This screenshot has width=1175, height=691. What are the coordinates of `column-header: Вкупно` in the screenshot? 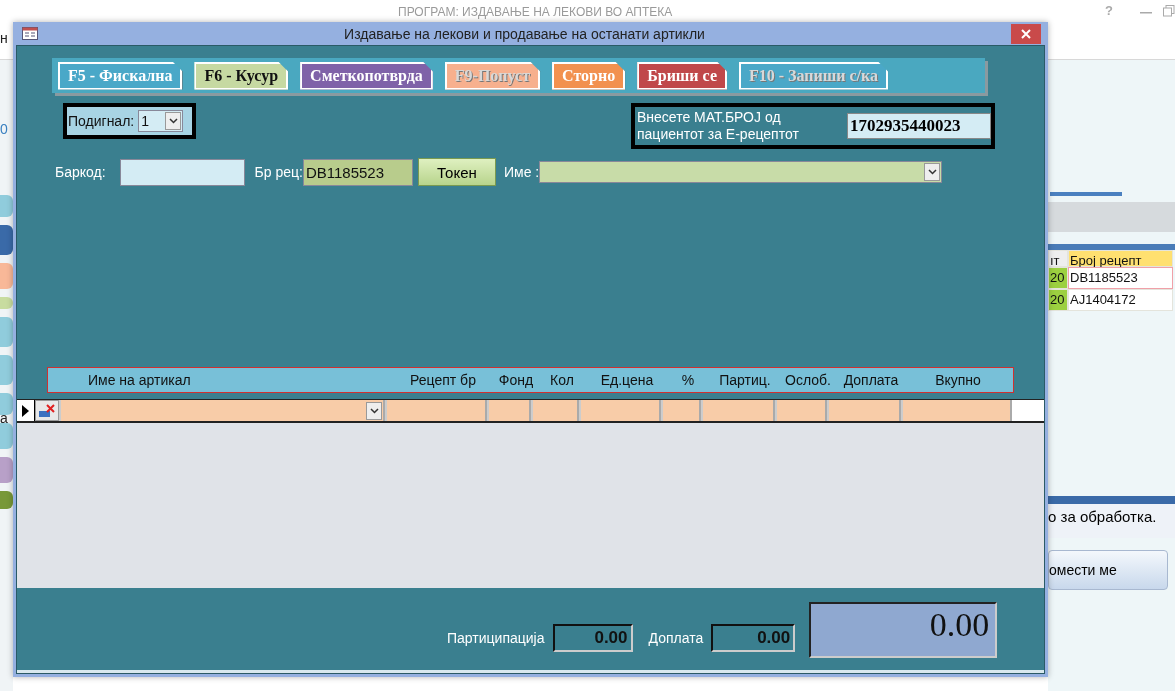 It's located at (958, 380).